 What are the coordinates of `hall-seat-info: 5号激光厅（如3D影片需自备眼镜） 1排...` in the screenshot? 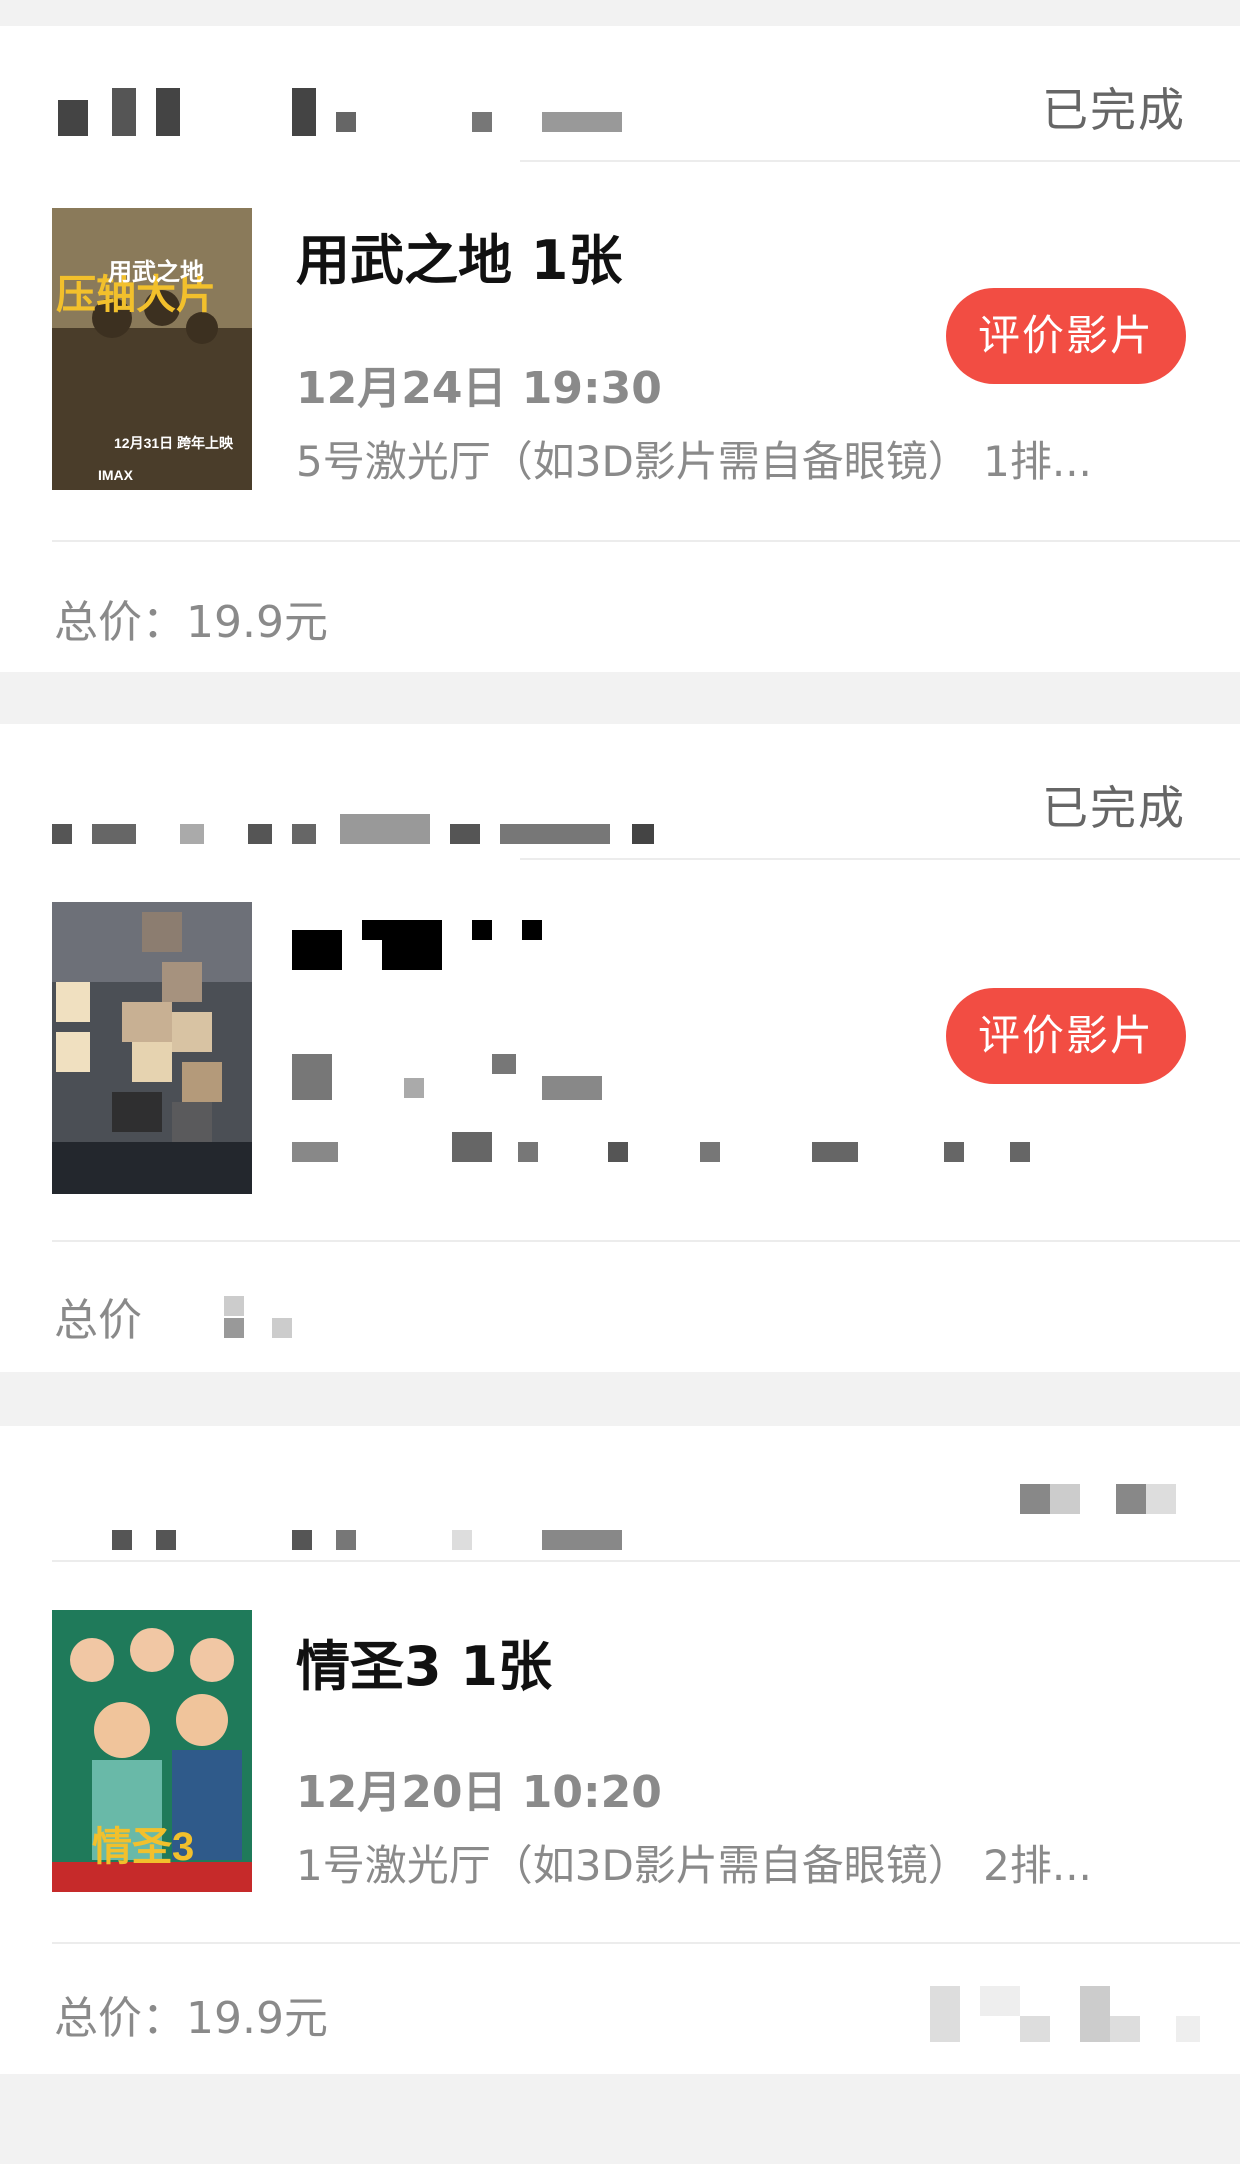 It's located at (694, 461).